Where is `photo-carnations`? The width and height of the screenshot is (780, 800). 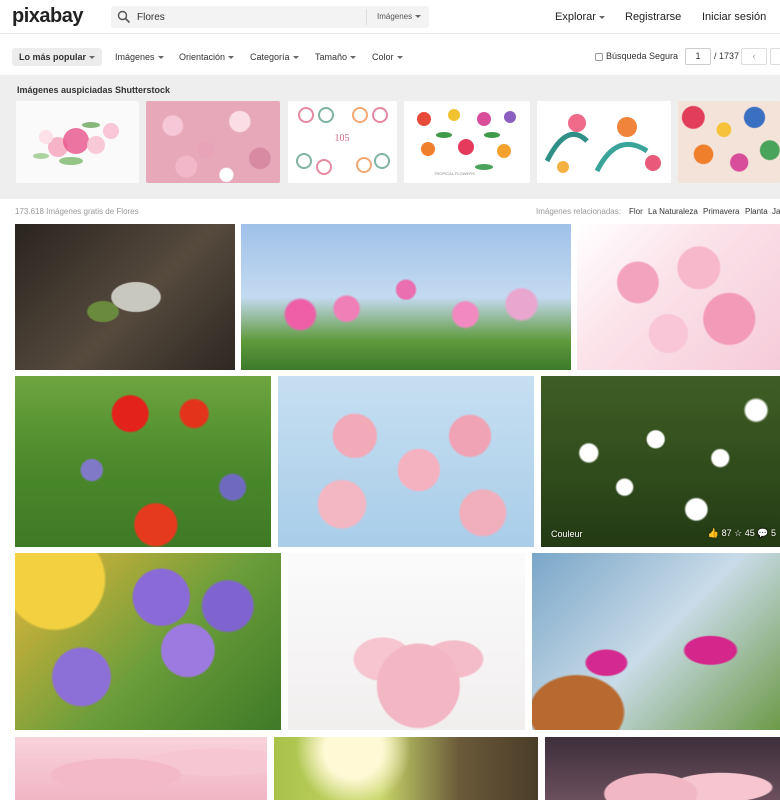
photo-carnations is located at coordinates (141, 768).